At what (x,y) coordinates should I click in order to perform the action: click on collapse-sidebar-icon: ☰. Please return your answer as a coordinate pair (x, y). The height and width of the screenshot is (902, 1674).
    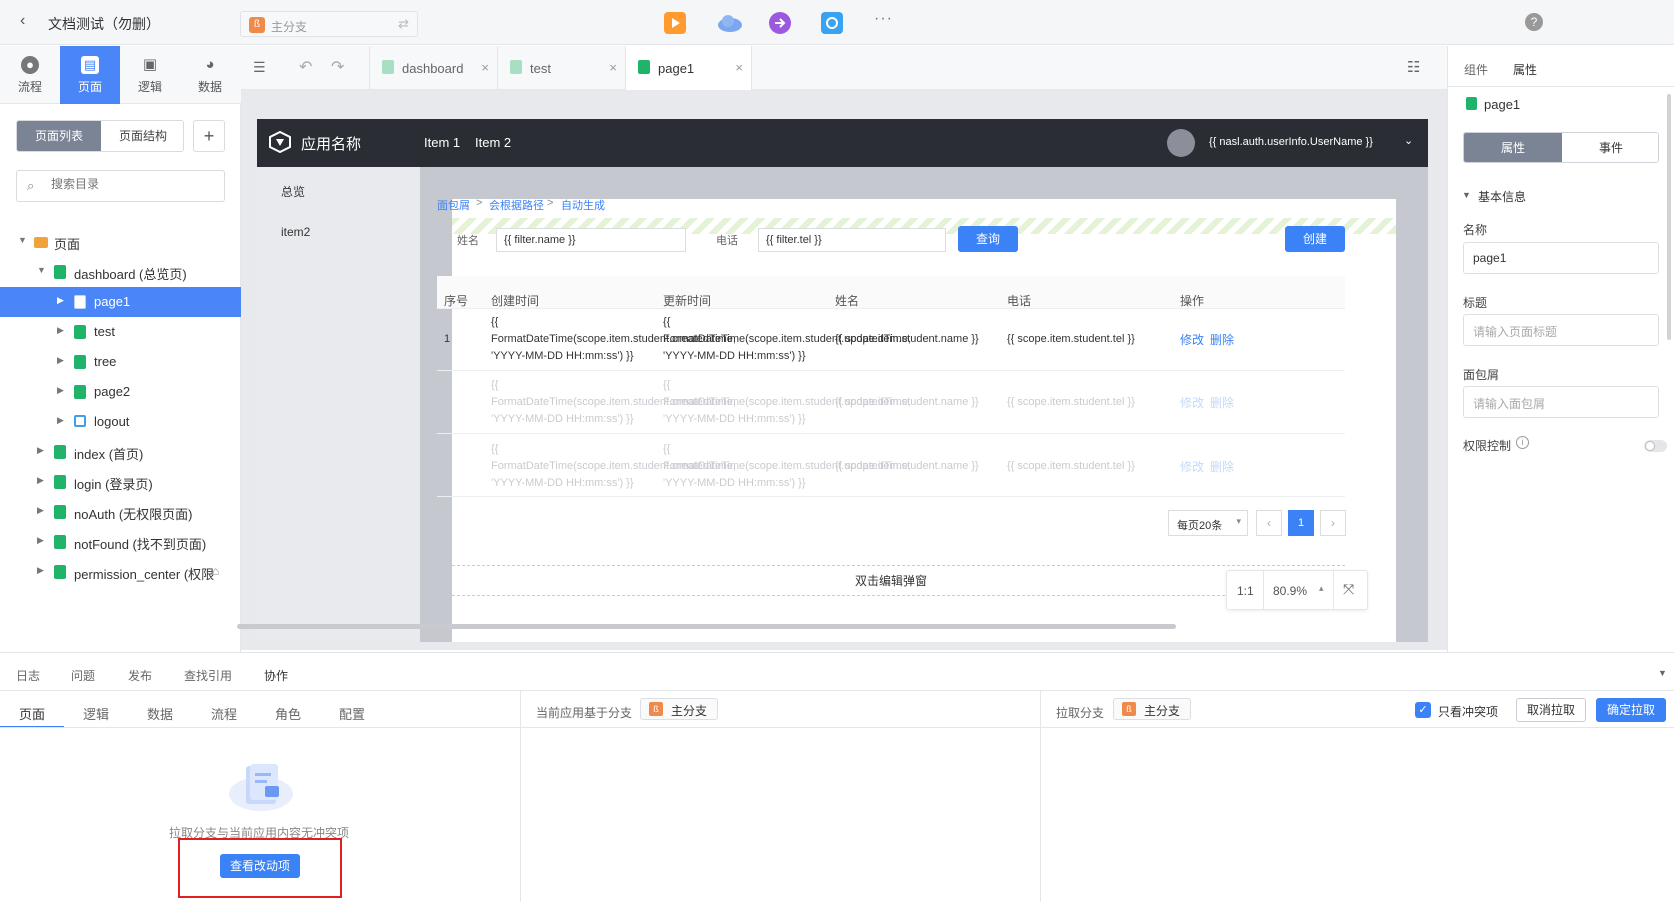
    Looking at the image, I should click on (259, 67).